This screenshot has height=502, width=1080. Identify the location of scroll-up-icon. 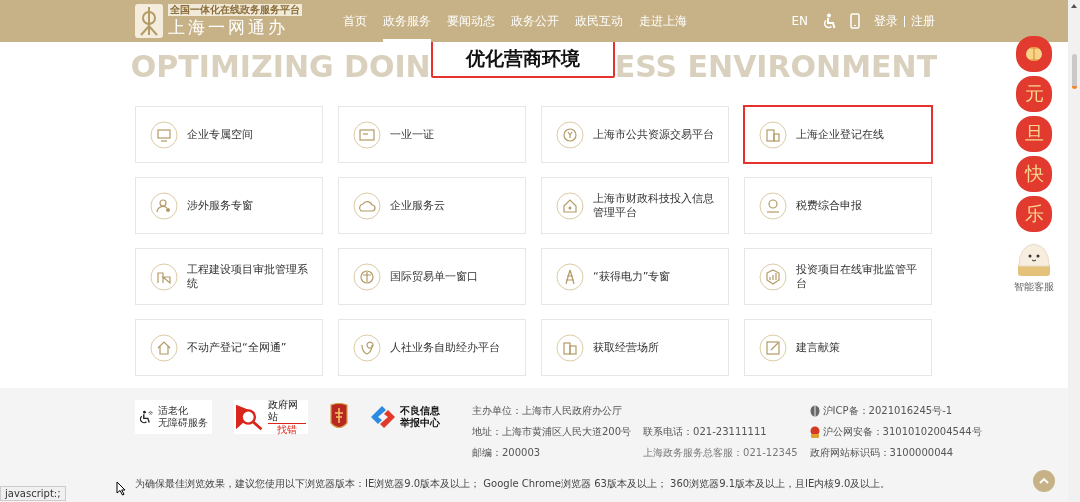
(1074, 6).